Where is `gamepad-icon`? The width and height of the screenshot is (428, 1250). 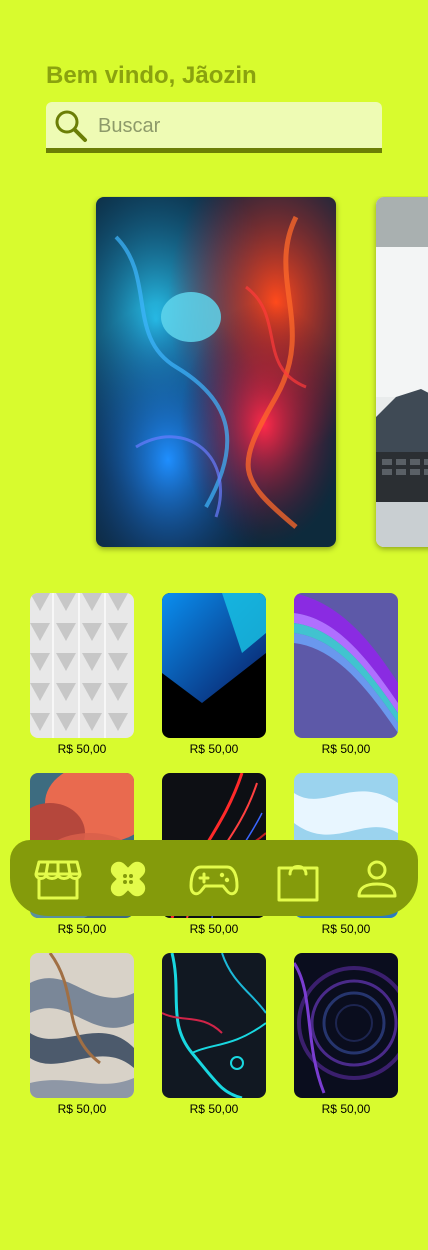 gamepad-icon is located at coordinates (214, 880).